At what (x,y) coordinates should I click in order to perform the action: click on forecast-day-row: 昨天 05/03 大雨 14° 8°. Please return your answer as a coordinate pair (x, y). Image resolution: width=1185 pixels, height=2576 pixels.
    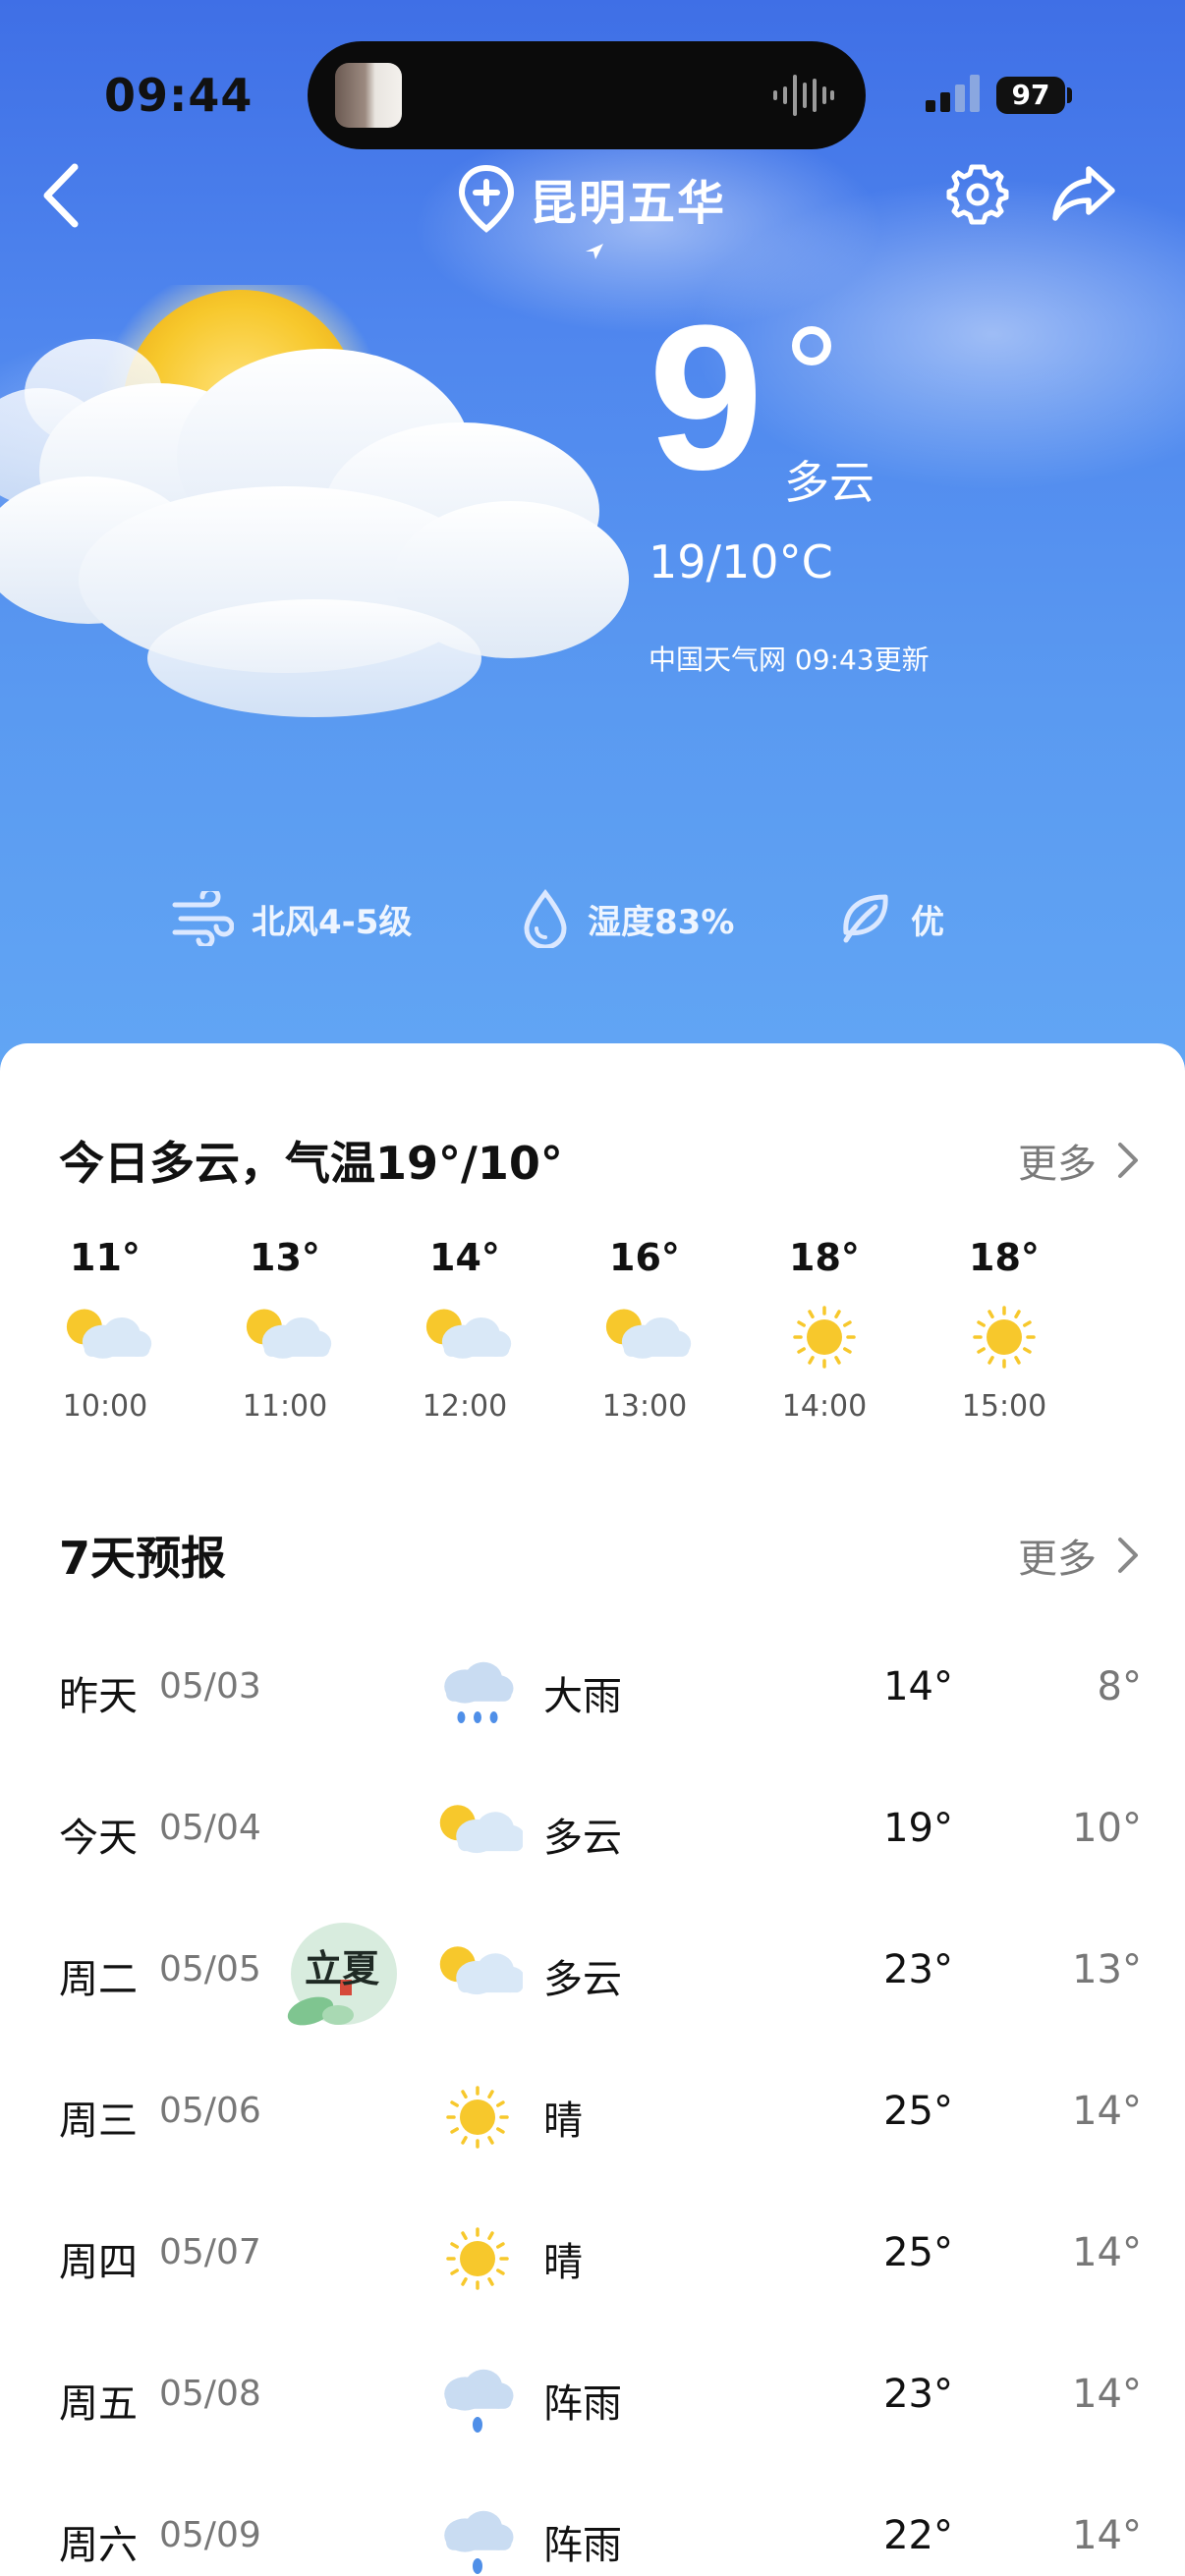
    Looking at the image, I should click on (592, 1692).